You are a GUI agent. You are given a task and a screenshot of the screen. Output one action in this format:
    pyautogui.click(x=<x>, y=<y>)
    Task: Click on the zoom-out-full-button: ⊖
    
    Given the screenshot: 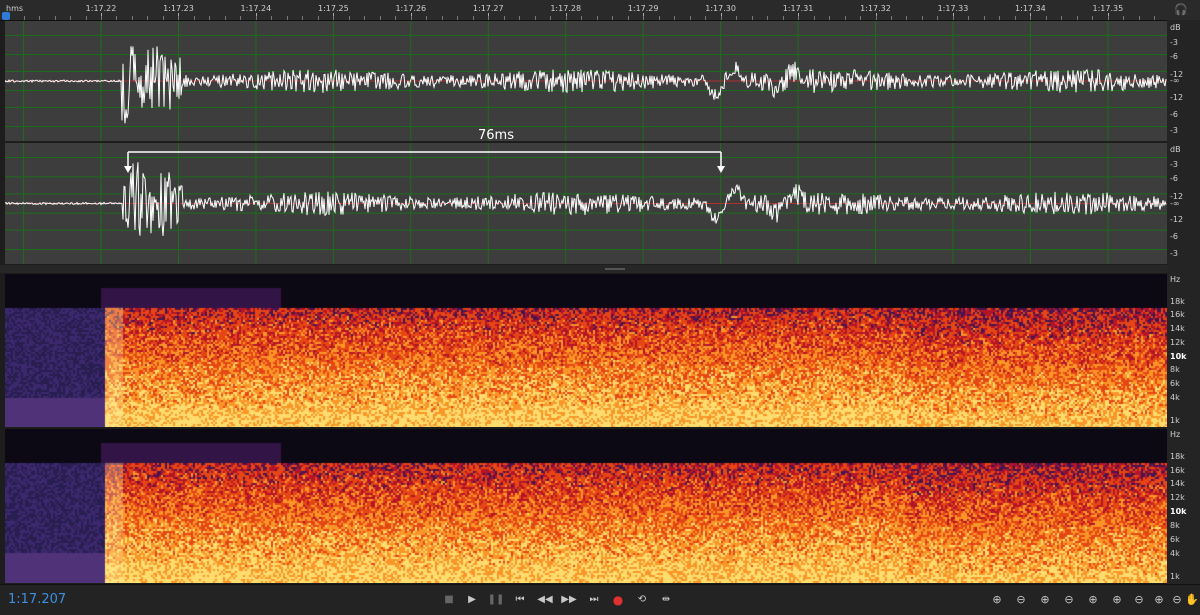 What is the action you would take?
    pyautogui.click(x=1139, y=600)
    